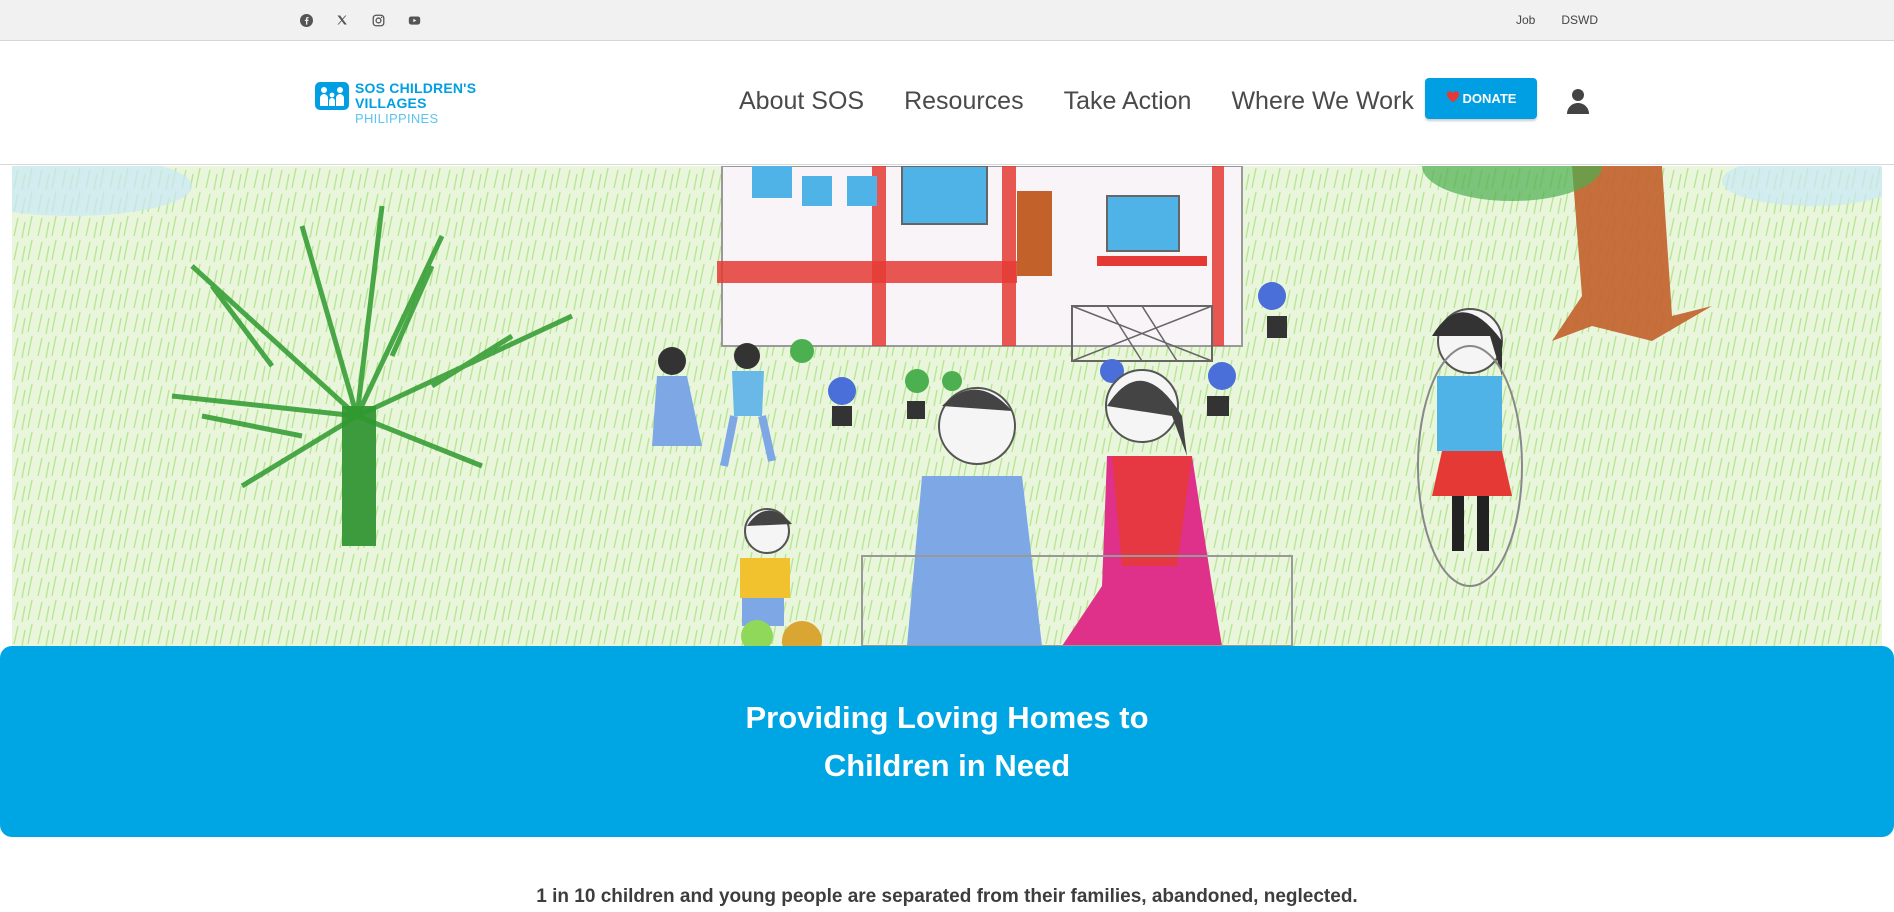  What do you see at coordinates (414, 20) in the screenshot?
I see `youtube-icon` at bounding box center [414, 20].